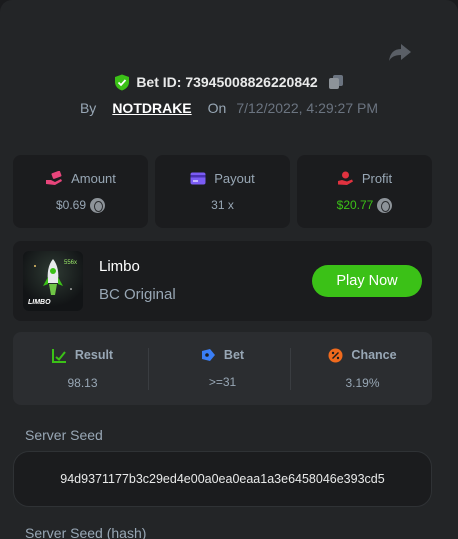  I want to click on chance-label: Chance, so click(374, 355).